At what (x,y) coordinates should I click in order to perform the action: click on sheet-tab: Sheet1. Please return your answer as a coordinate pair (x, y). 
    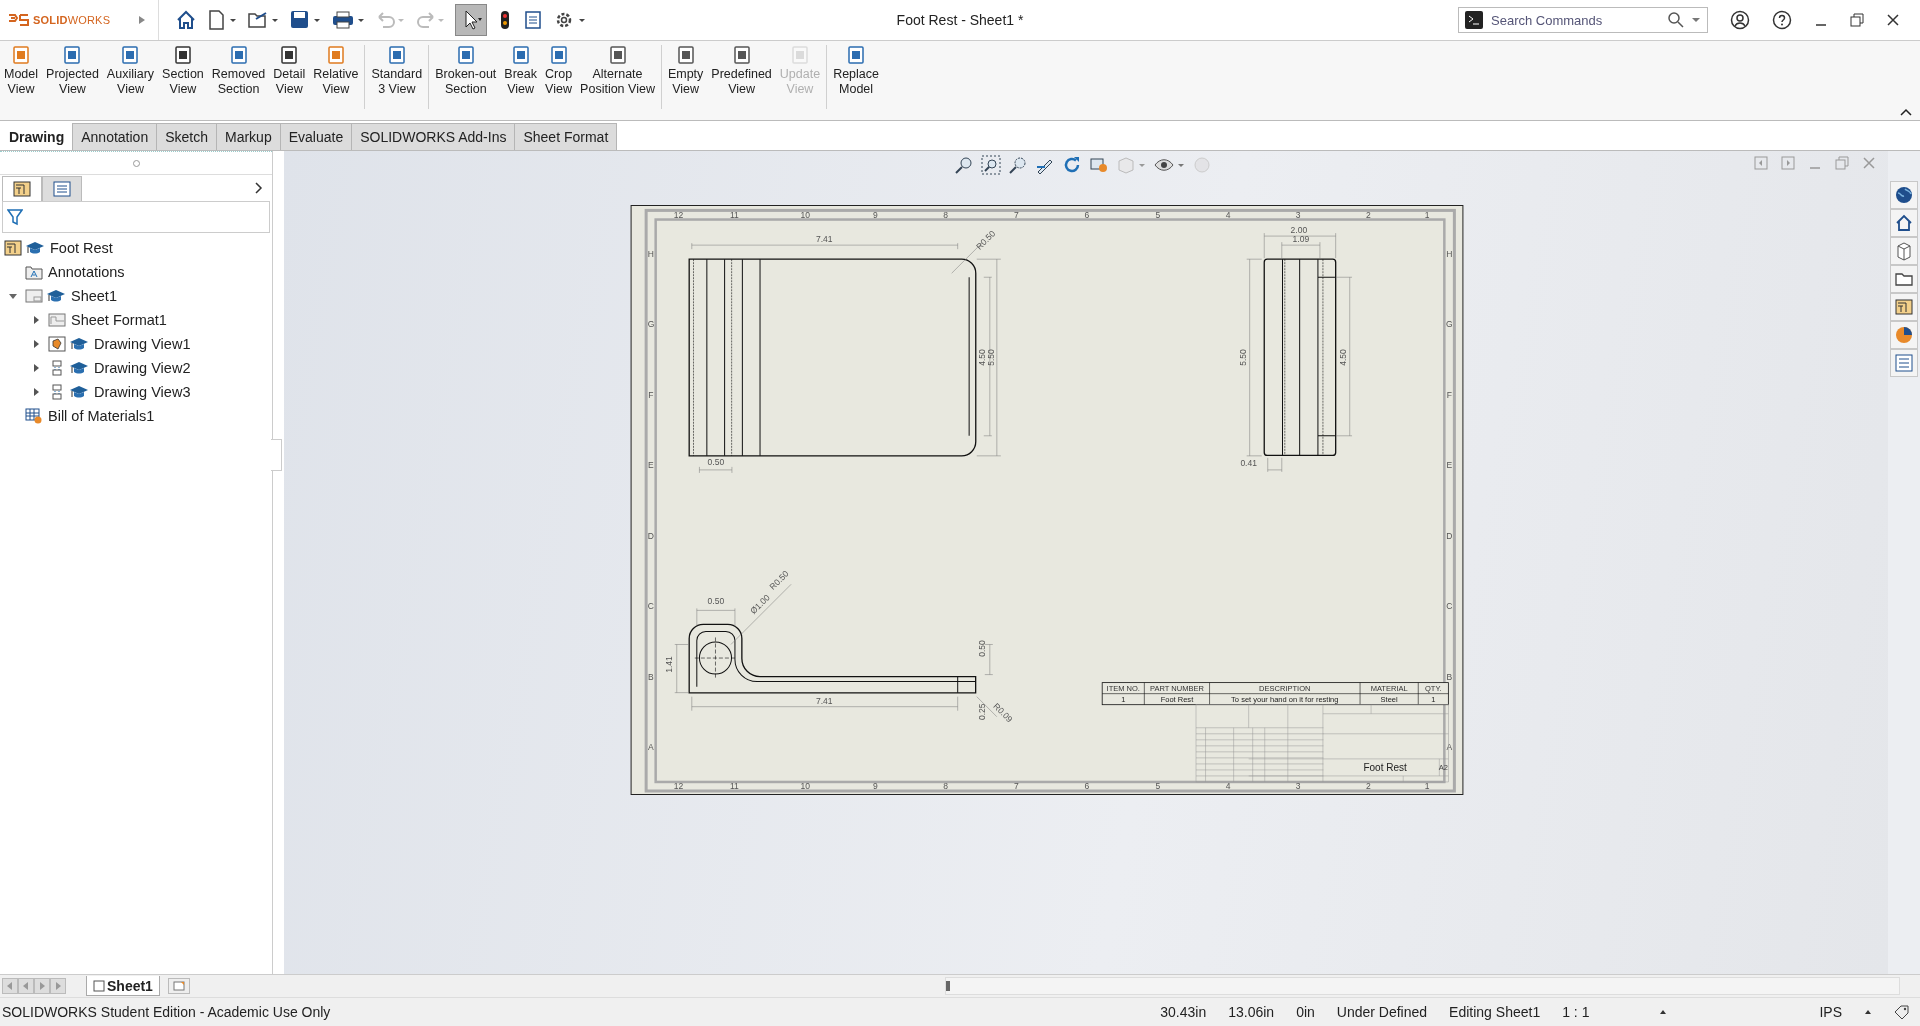
    Looking at the image, I should click on (123, 986).